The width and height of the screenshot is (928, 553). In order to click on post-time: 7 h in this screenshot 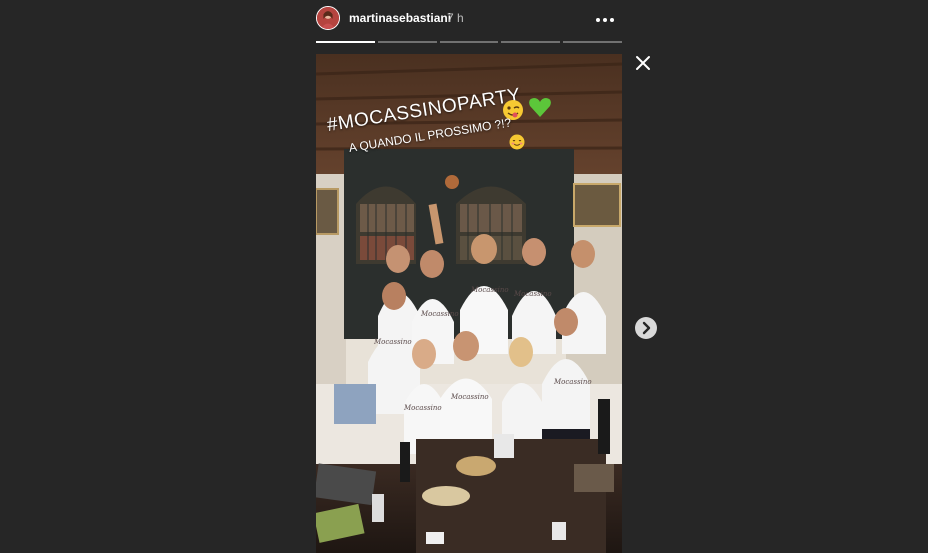, I will do `click(455, 18)`.